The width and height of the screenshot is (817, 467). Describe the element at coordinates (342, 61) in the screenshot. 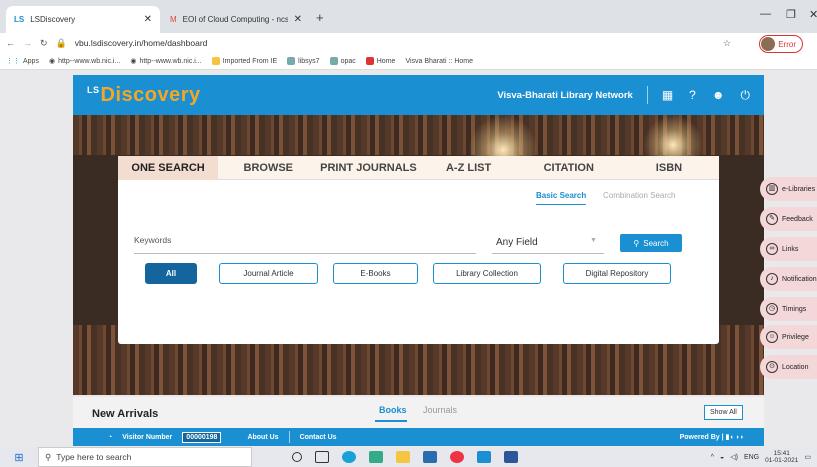

I see `bookmark-item: opac` at that location.